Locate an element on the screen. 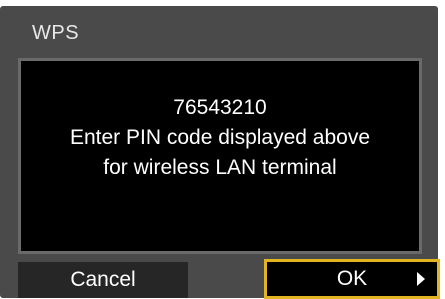 This screenshot has height=299, width=445. cancel-button-label: Cancel is located at coordinates (103, 279).